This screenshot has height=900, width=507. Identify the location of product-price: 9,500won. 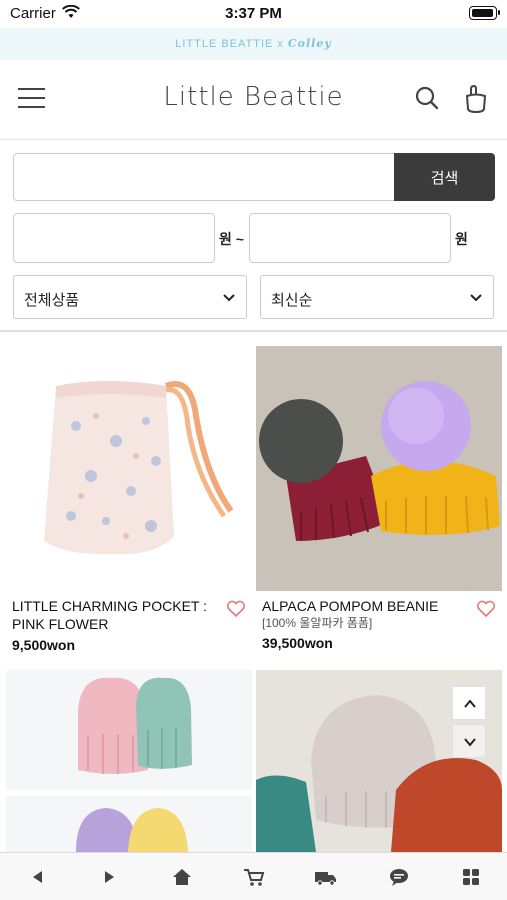
(44, 645).